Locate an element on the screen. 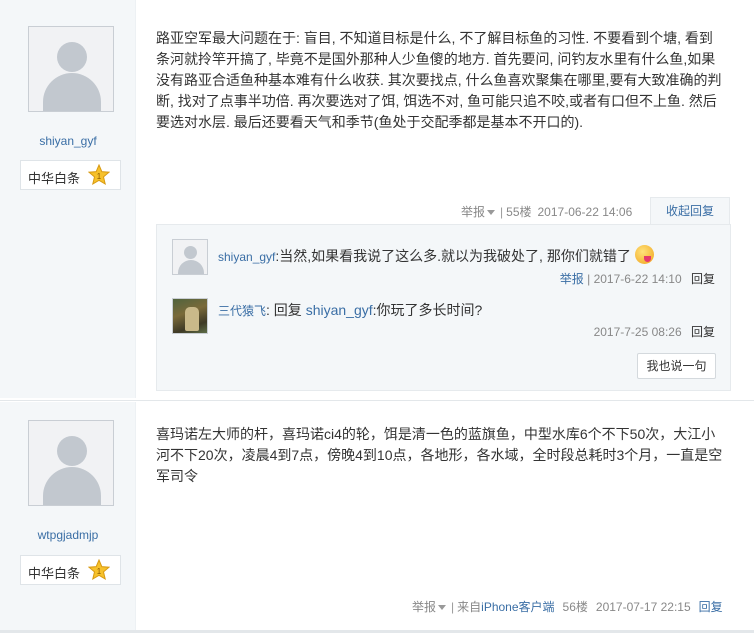 The width and height of the screenshot is (754, 633). reply-meta: 2017-7-25 08:26 回复 is located at coordinates (654, 331).